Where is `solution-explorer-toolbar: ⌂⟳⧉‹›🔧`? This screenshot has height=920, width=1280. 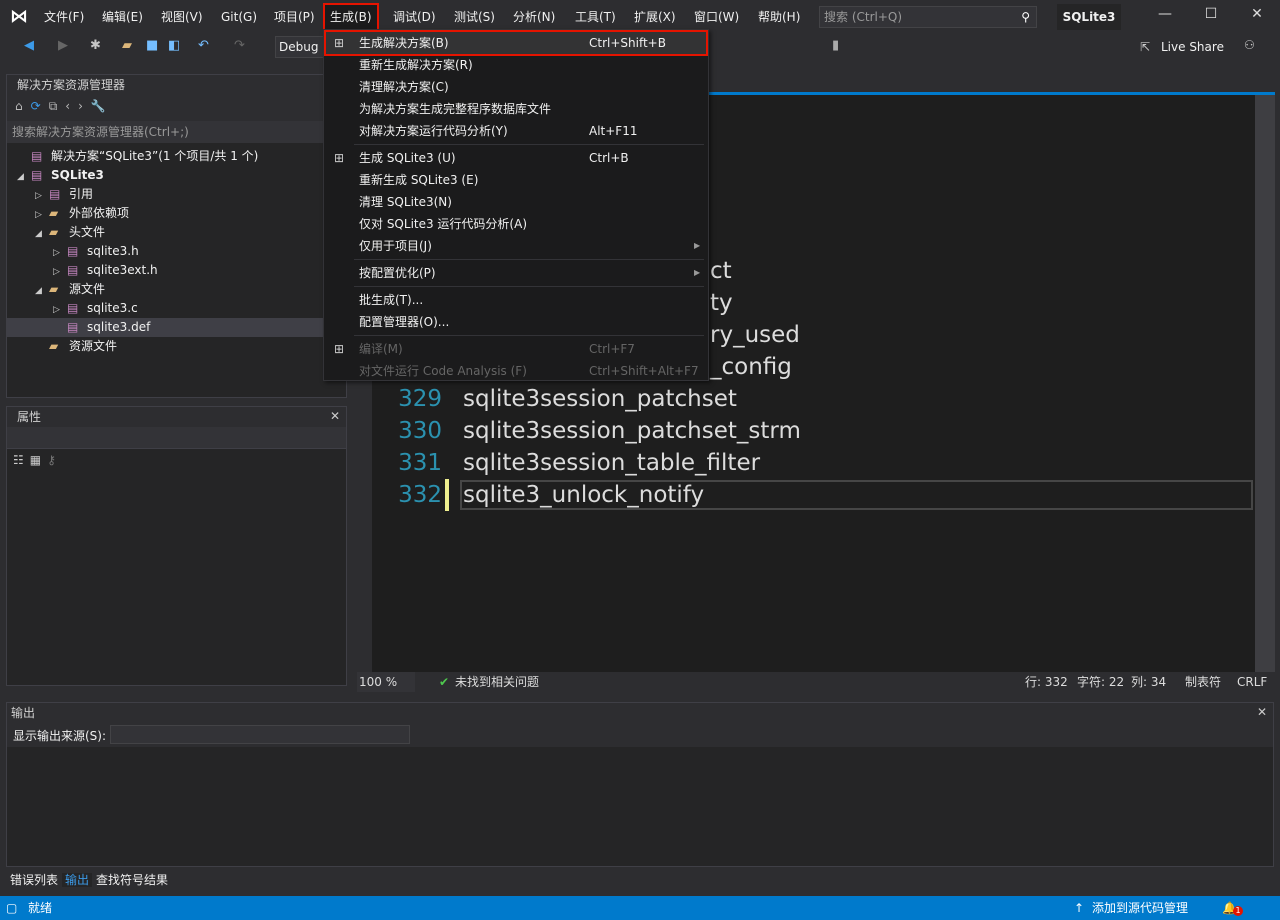 solution-explorer-toolbar: ⌂⟳⧉‹›🔧 is located at coordinates (176, 108).